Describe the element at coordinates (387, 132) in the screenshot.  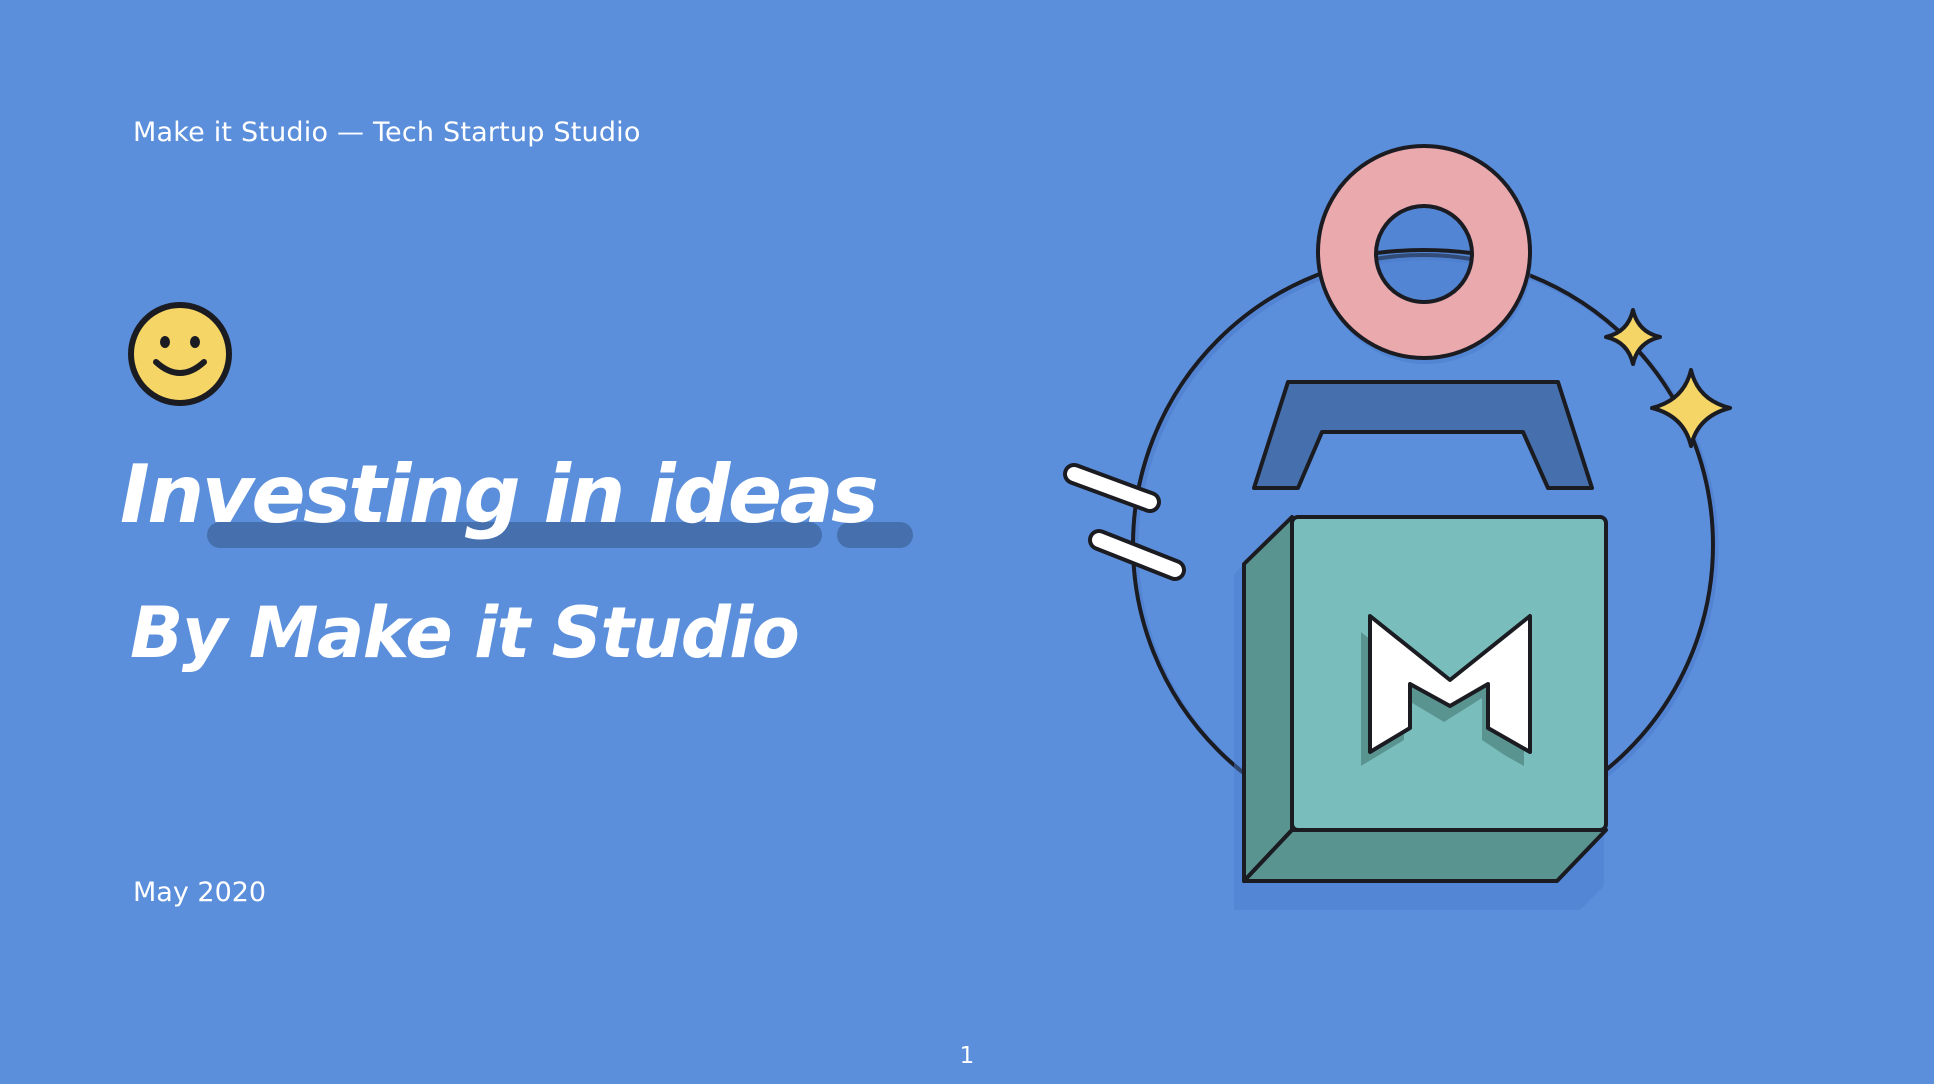
I see `organization-line: Make it Studio — Tech Startup Studio` at that location.